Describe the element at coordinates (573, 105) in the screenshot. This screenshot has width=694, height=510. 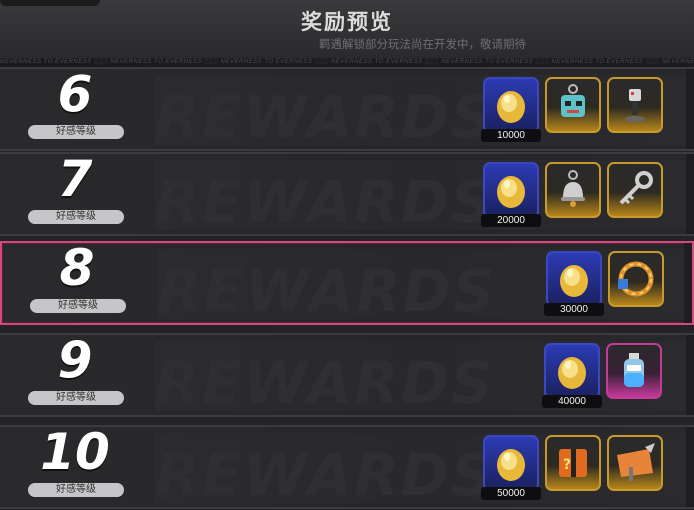
I see `keychain-charm-icon` at that location.